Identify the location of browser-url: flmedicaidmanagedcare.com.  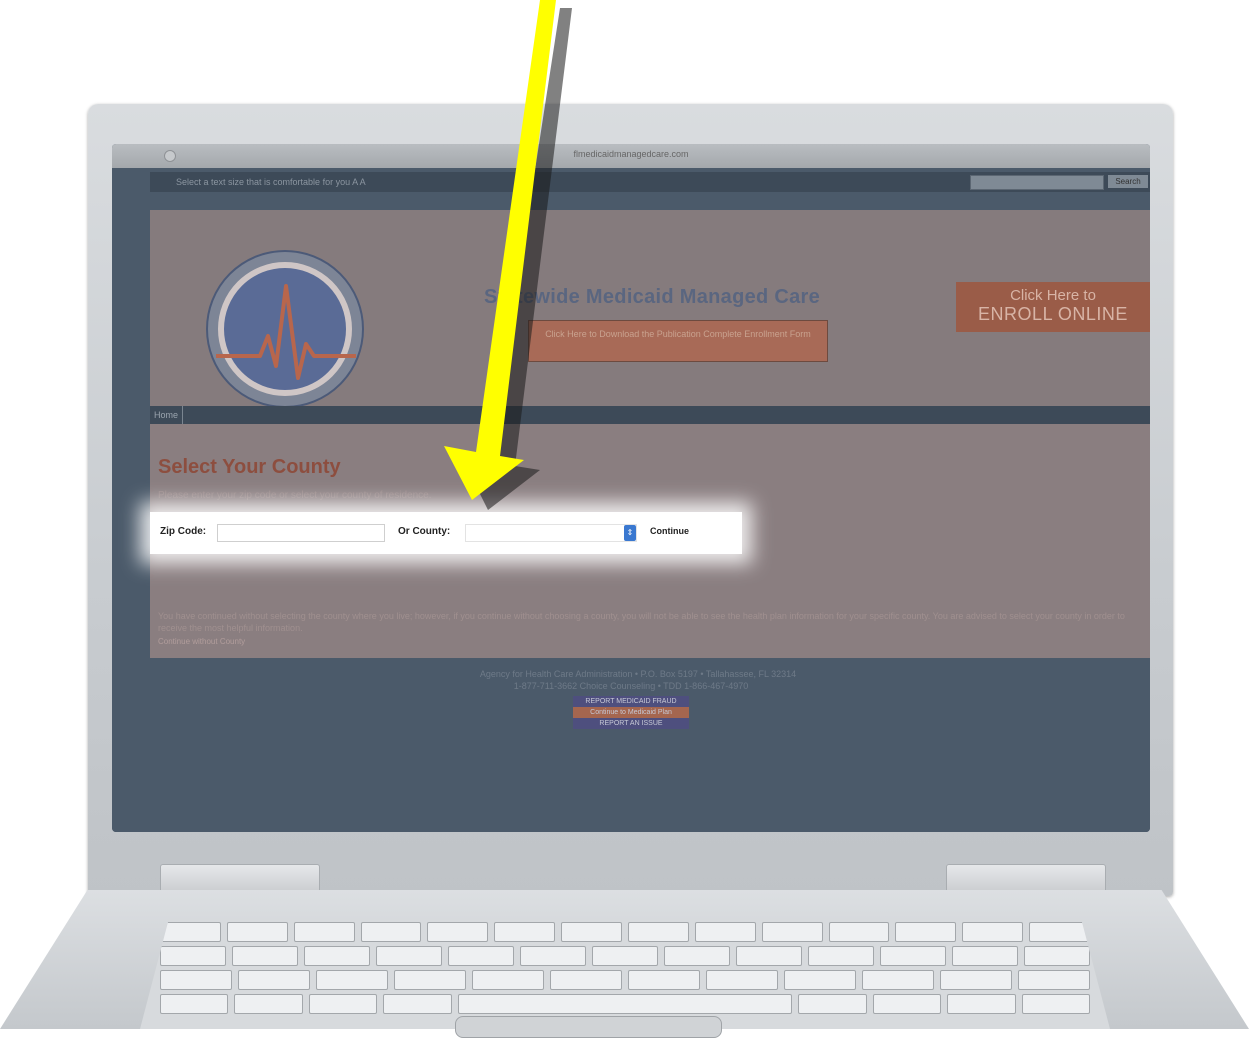
(631, 154).